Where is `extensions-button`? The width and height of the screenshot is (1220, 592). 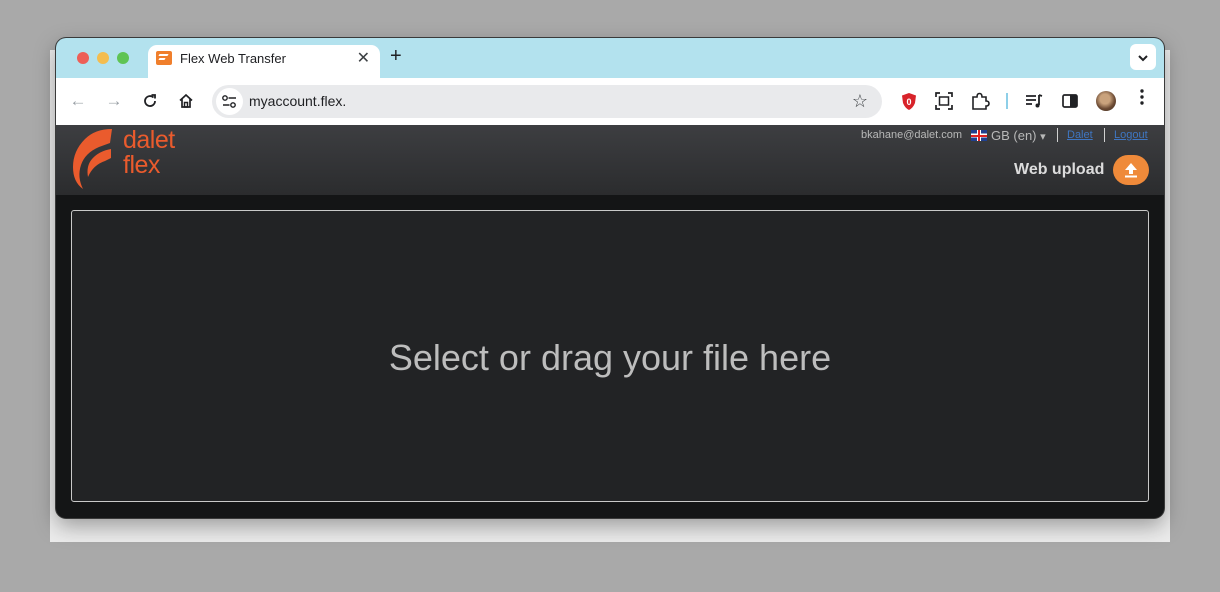 extensions-button is located at coordinates (980, 101).